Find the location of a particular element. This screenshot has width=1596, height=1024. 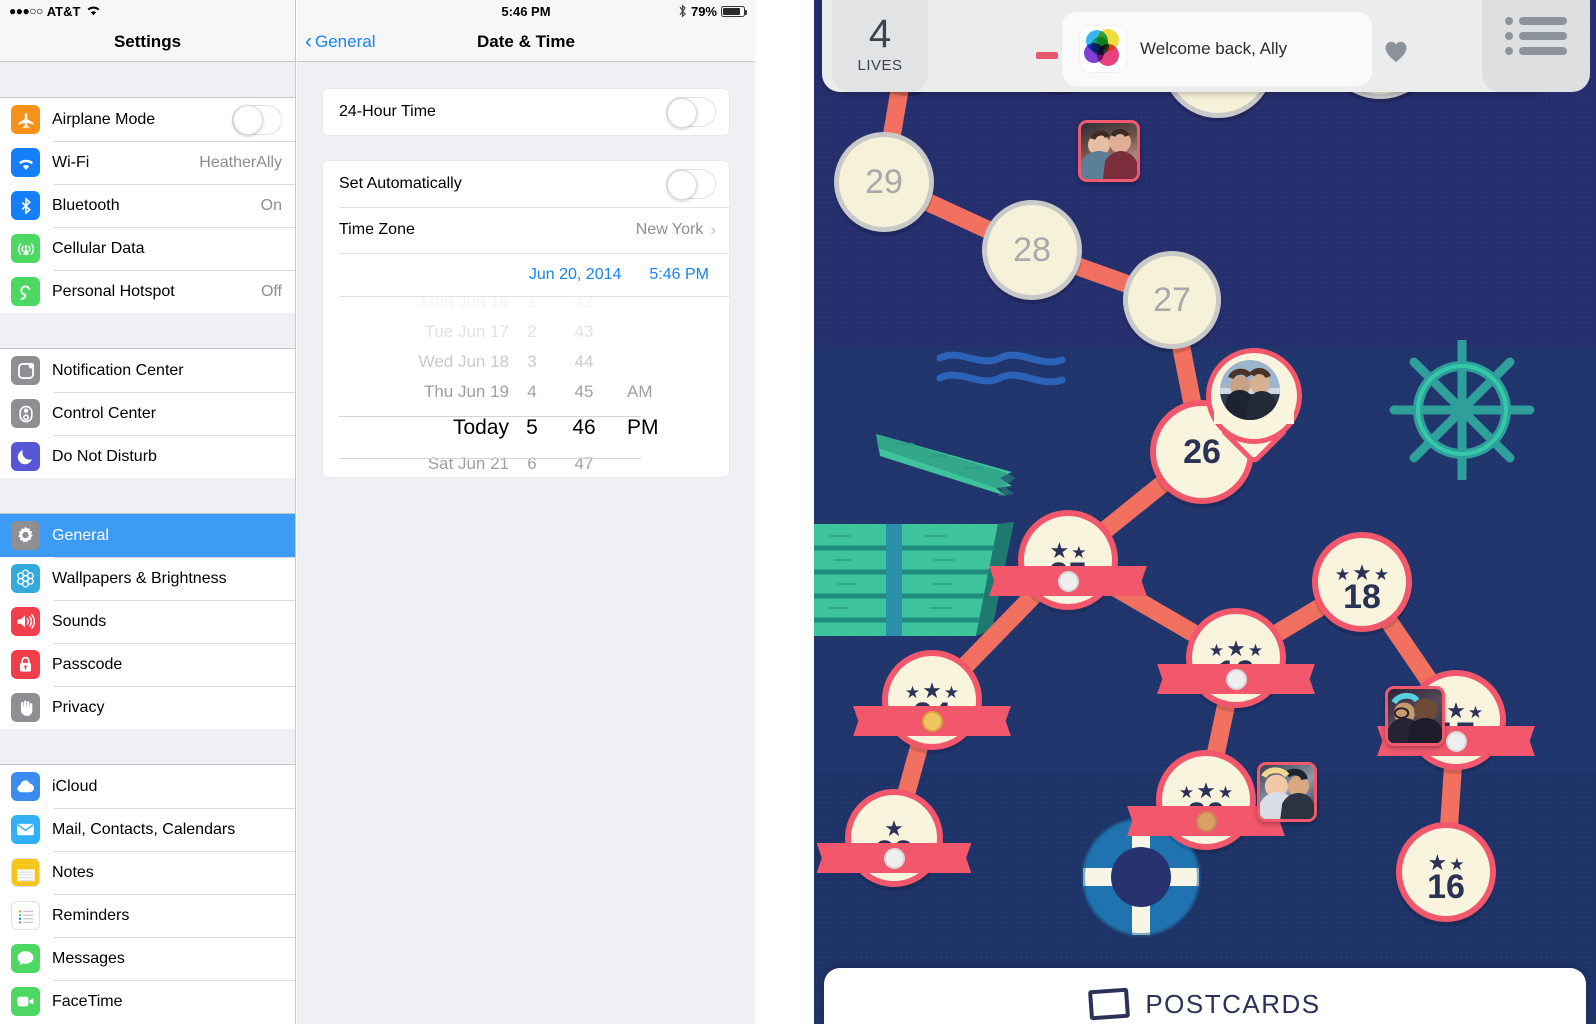

floating-plank-icon is located at coordinates (946, 465).